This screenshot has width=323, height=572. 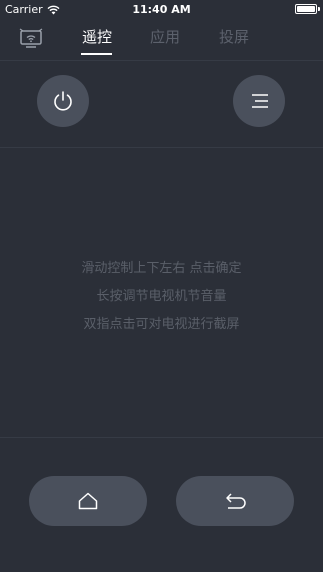 I want to click on menu-icon, so click(x=260, y=101).